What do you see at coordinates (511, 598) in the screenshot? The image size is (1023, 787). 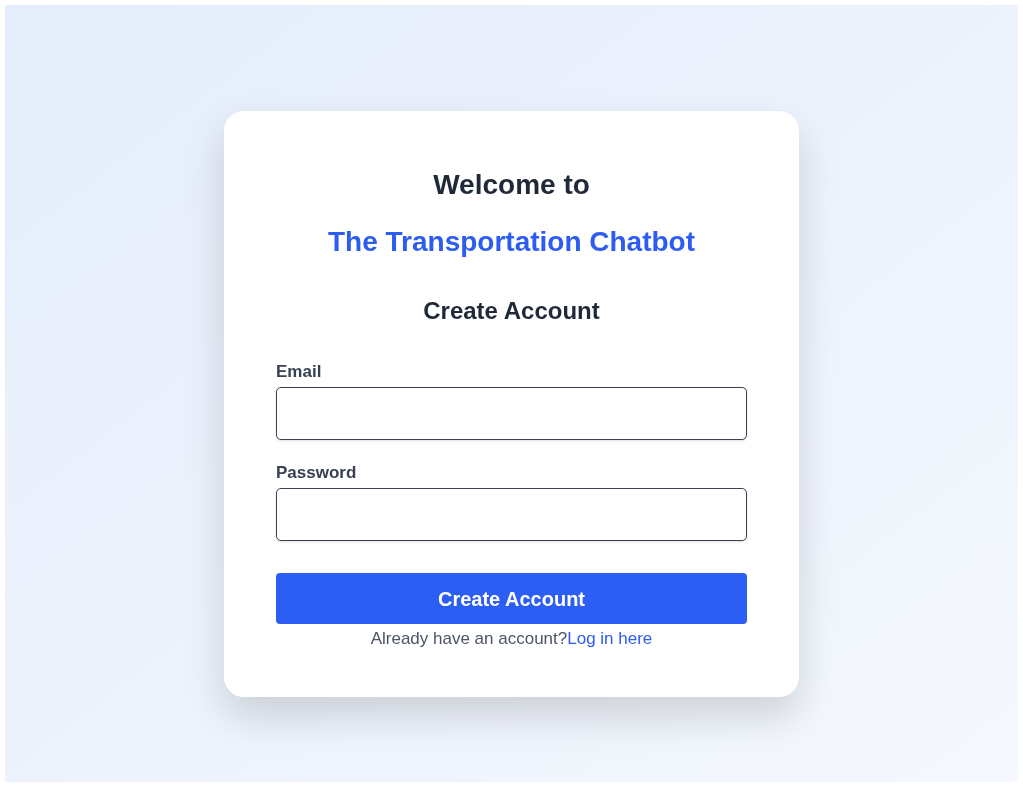 I see `create-account-button: Create Account` at bounding box center [511, 598].